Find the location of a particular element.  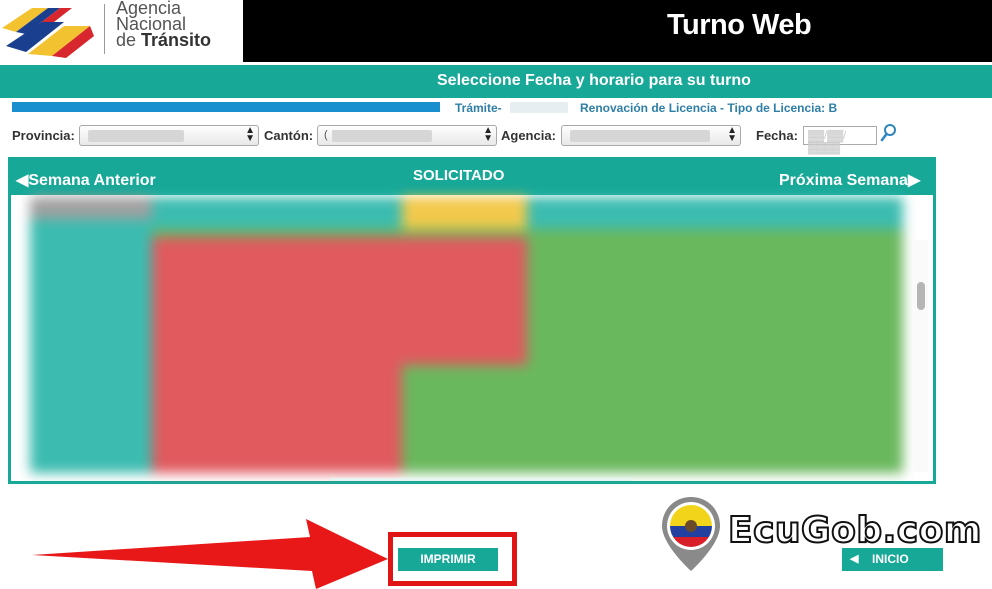

status-label: SOLICITADO is located at coordinates (459, 175).